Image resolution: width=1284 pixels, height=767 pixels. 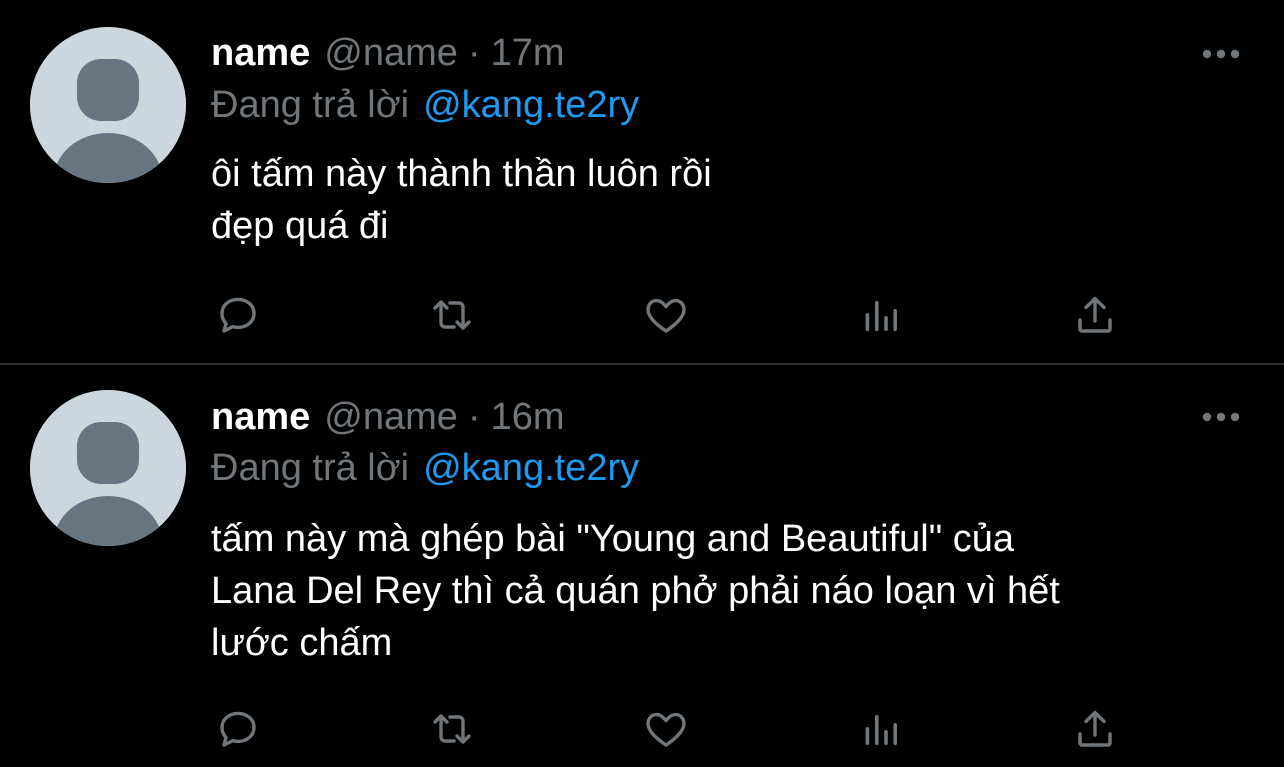 What do you see at coordinates (528, 417) in the screenshot?
I see `timestamp: 16m` at bounding box center [528, 417].